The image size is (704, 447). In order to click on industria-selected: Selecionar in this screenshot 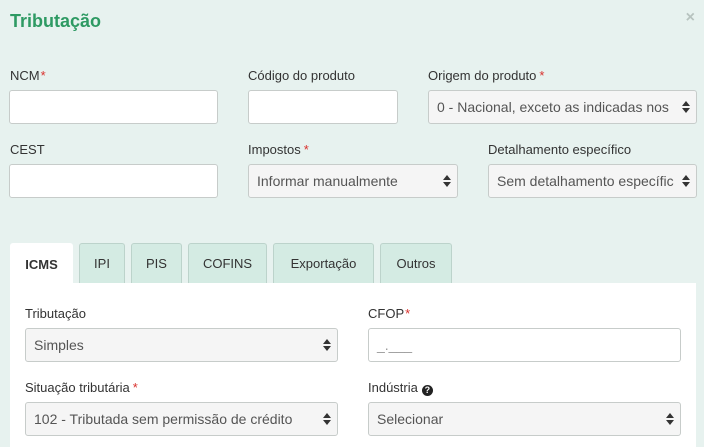, I will do `click(410, 419)`.